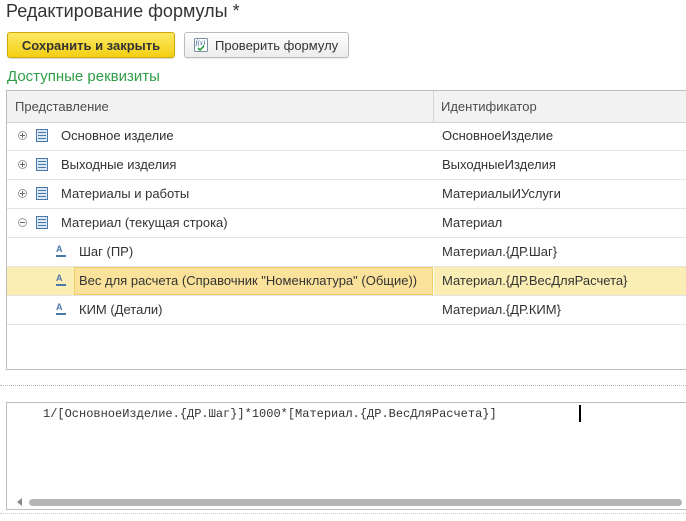 The image size is (686, 521). I want to click on check-formula-button: f(x) Проверить формулу, so click(266, 45).